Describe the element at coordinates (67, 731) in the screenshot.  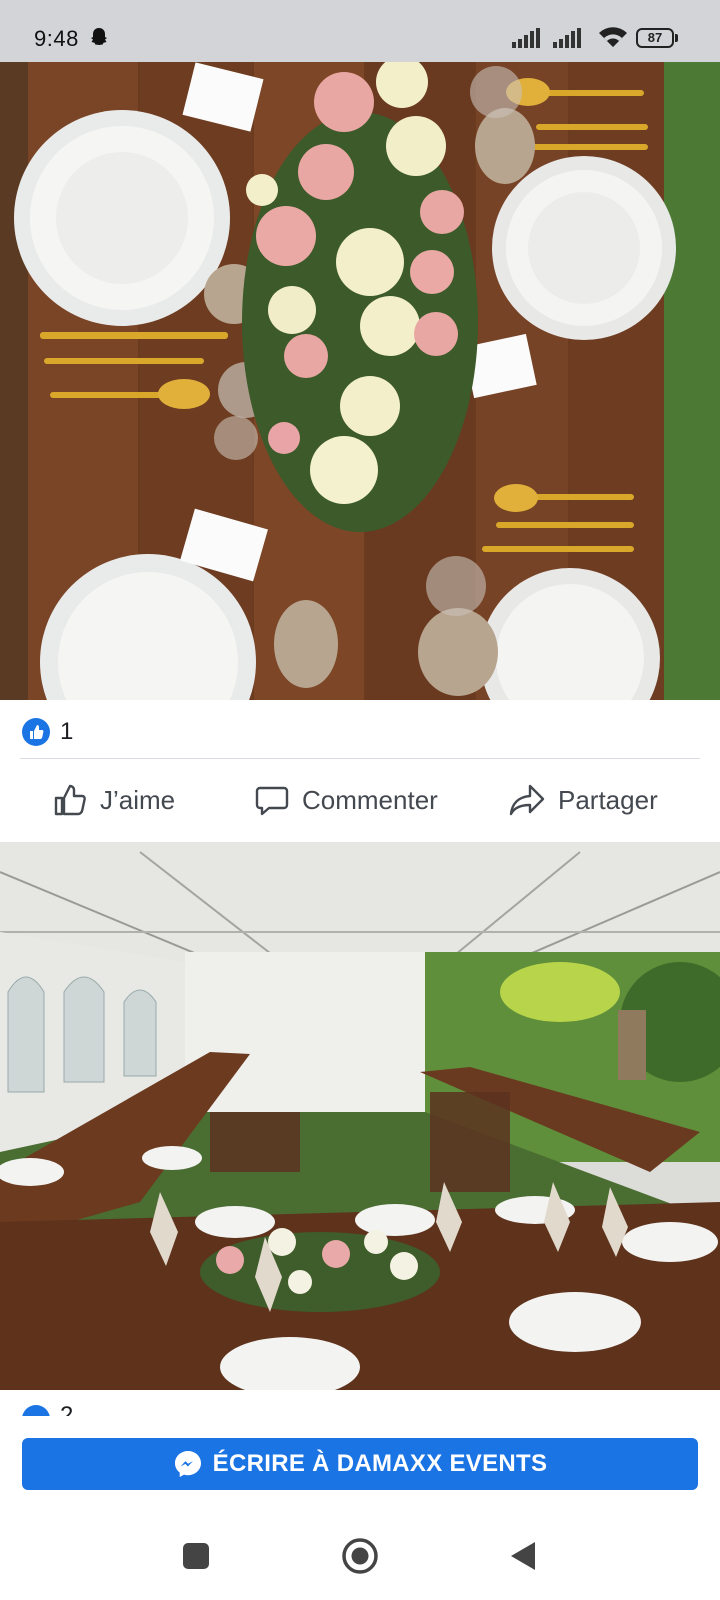
I see `reaction-count: 1` at that location.